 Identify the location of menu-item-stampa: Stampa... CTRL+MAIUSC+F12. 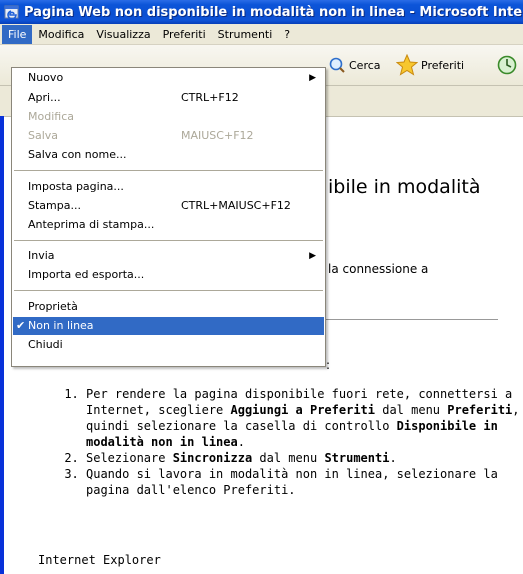
(168, 206).